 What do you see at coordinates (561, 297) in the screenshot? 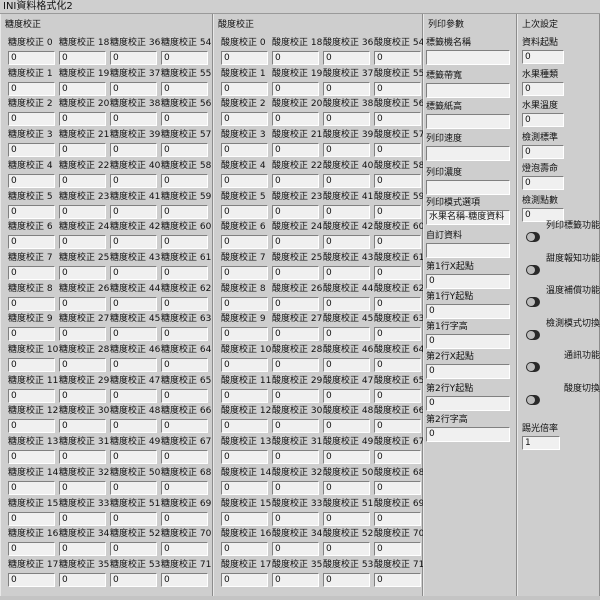
I see `toggle-switch-2: 溫度補償功能` at bounding box center [561, 297].